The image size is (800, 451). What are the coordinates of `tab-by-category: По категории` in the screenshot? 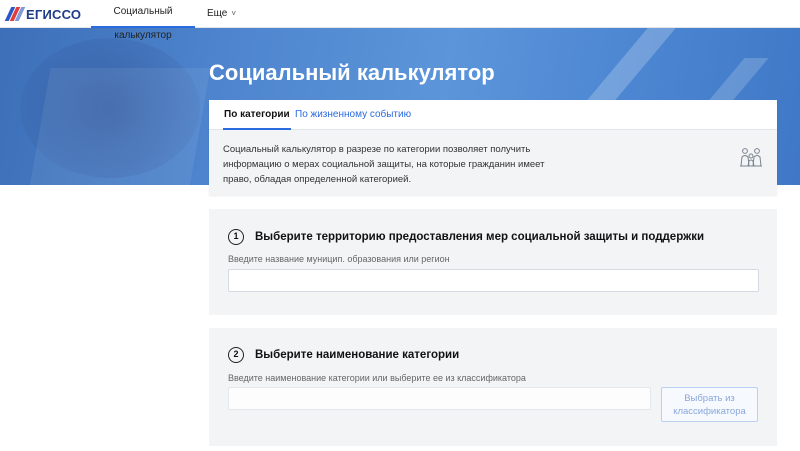 It's located at (257, 119).